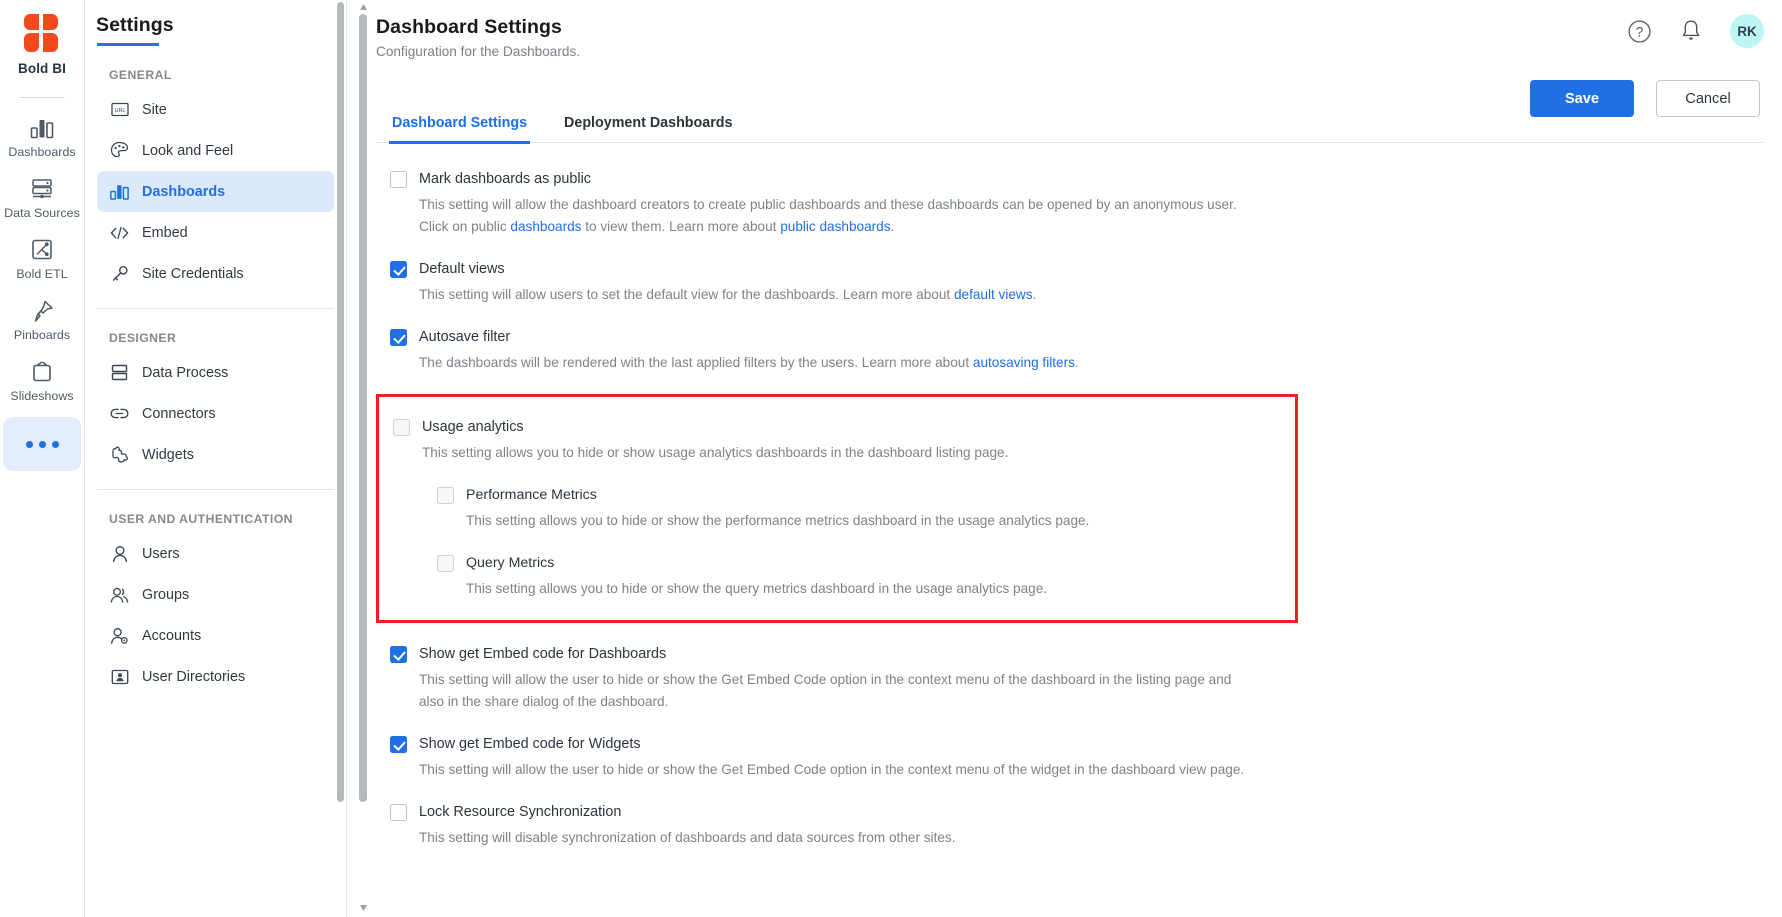 The width and height of the screenshot is (1782, 917). What do you see at coordinates (215, 150) in the screenshot?
I see `sidebar-item-look-and-feel: Look and Feel` at bounding box center [215, 150].